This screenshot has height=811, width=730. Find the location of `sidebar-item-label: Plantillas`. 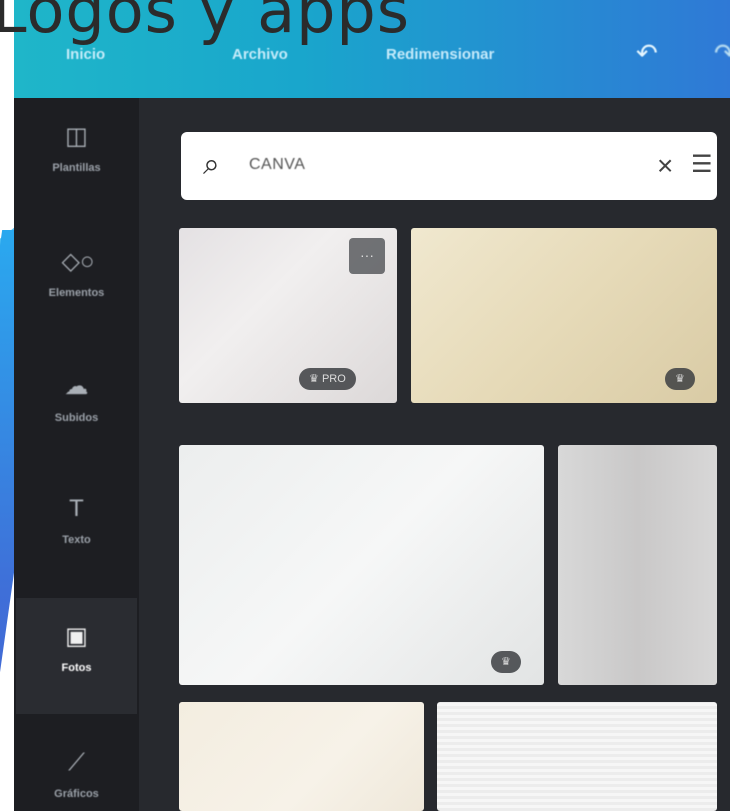

sidebar-item-label: Plantillas is located at coordinates (76, 168).